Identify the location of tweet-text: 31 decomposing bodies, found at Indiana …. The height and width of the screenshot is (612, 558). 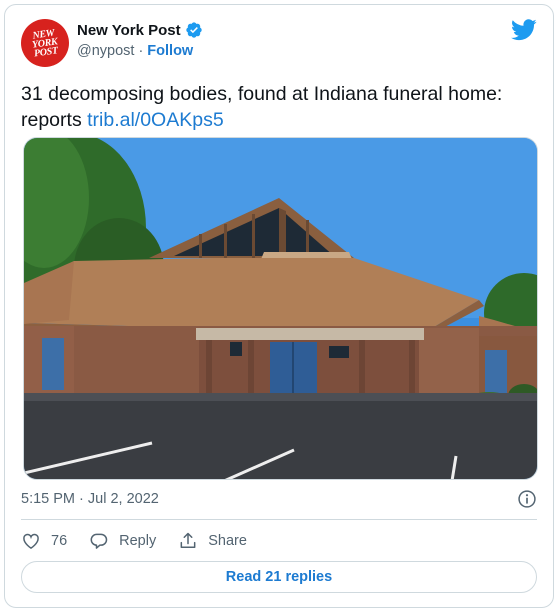
(276, 107).